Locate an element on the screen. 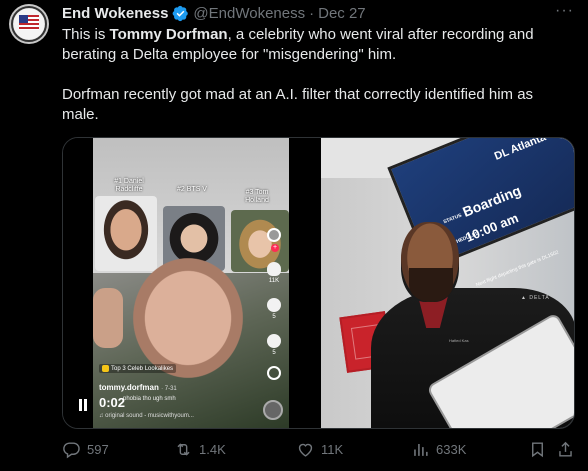  selfie-face is located at coordinates (188, 318).